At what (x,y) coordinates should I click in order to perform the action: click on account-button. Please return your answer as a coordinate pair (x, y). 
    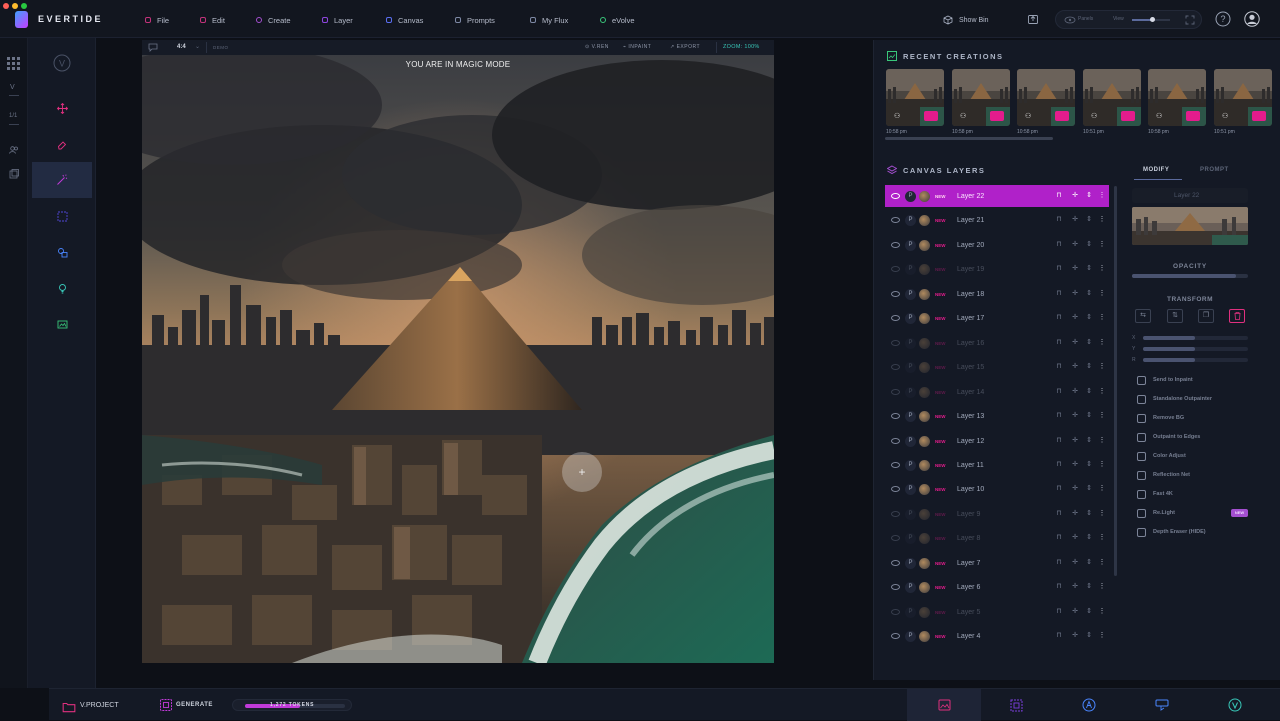
    Looking at the image, I should click on (1252, 19).